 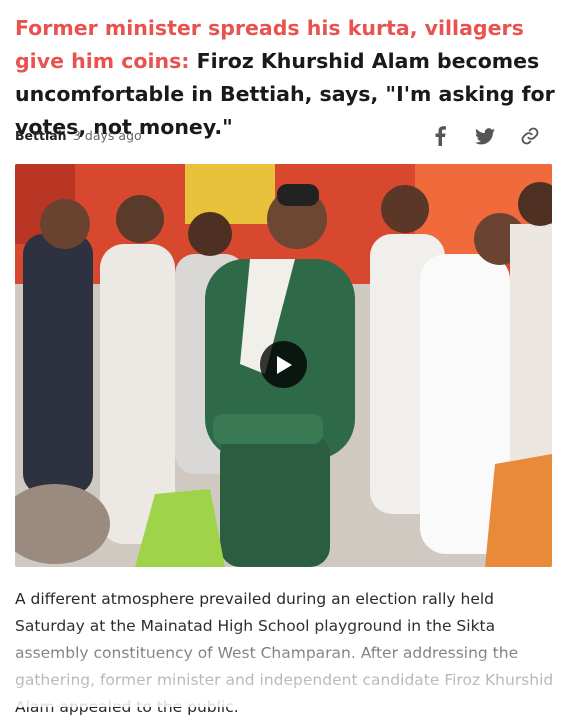 I want to click on play-icon, so click(x=283, y=364).